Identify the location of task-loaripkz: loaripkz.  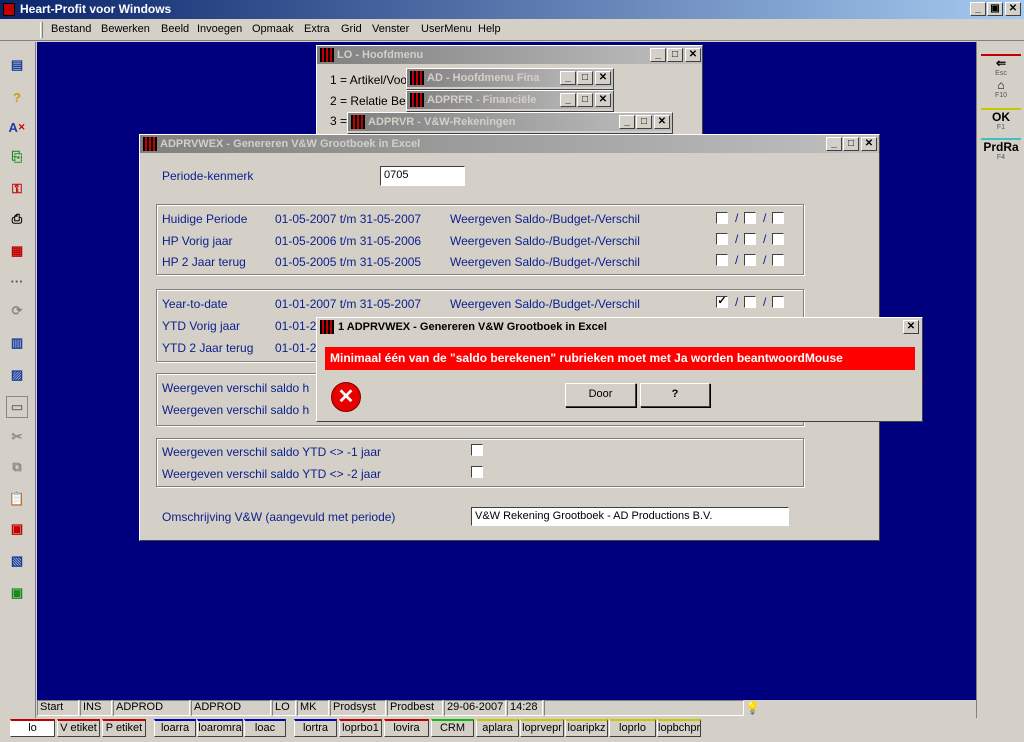
(586, 728).